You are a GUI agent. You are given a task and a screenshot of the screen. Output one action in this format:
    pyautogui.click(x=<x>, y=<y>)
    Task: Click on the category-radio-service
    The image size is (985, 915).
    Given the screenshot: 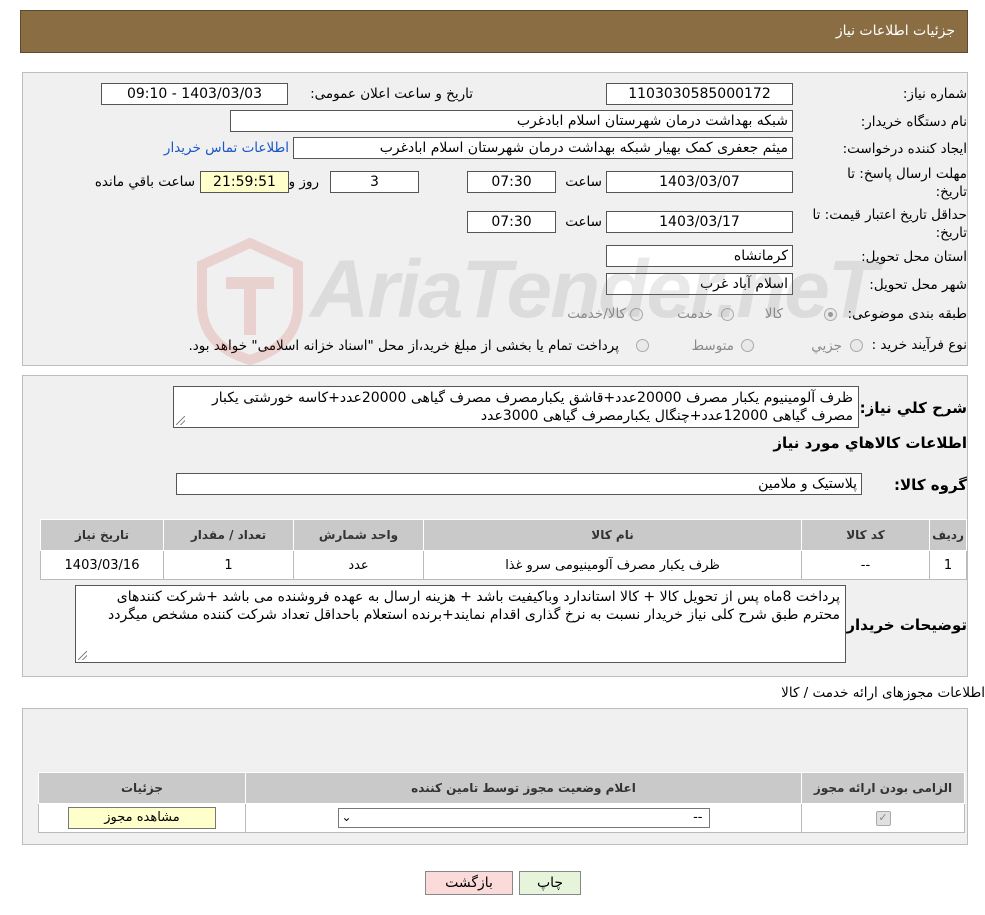 What is the action you would take?
    pyautogui.click(x=727, y=314)
    